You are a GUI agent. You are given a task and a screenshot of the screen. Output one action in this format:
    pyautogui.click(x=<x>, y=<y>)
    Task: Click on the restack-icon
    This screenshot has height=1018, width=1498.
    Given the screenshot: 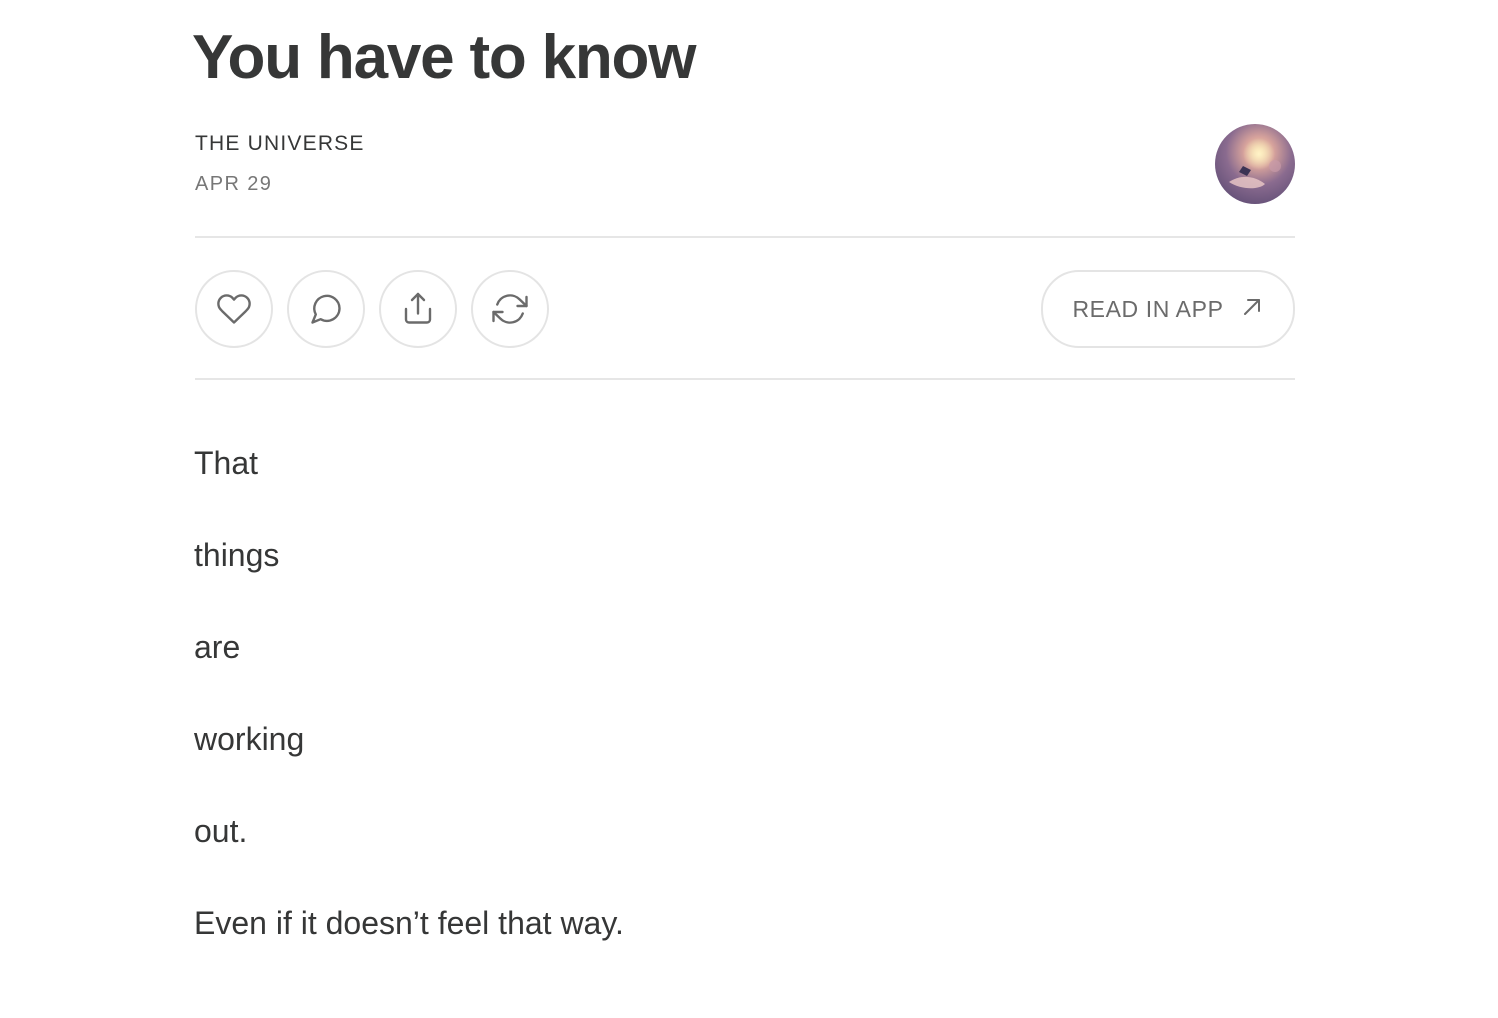 What is the action you would take?
    pyautogui.click(x=510, y=309)
    